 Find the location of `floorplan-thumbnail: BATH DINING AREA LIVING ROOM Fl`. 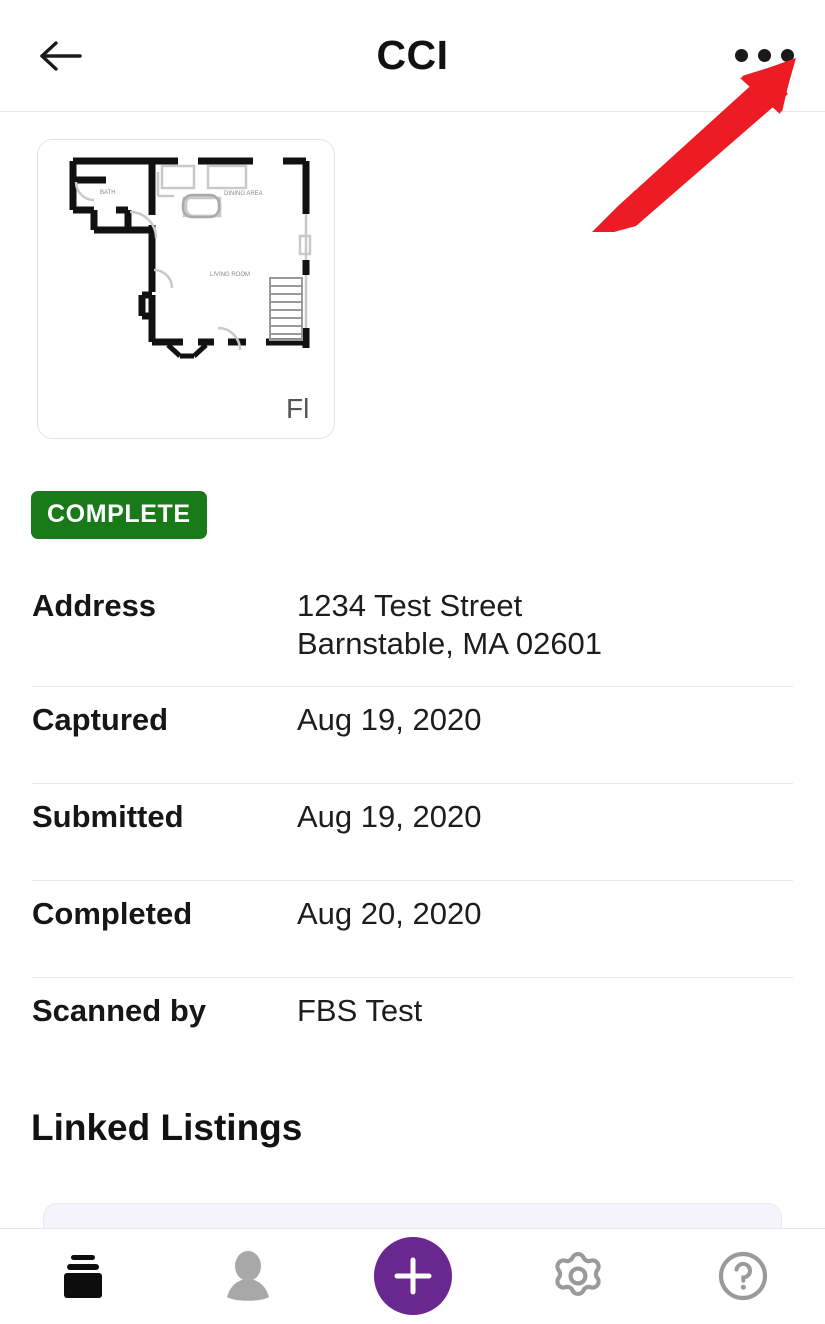

floorplan-thumbnail: BATH DINING AREA LIVING ROOM Fl is located at coordinates (186, 289).